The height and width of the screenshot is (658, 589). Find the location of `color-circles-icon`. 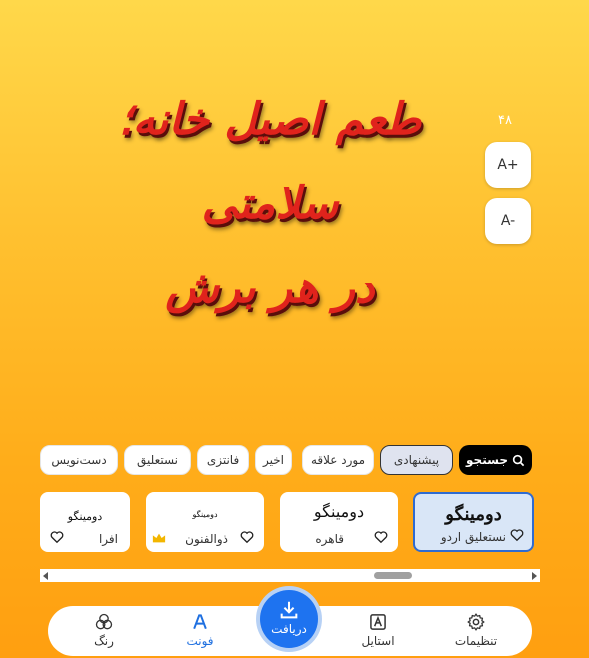

color-circles-icon is located at coordinates (104, 621).